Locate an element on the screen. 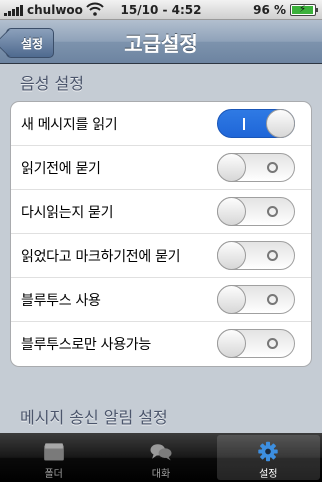 This screenshot has height=482, width=322. setting-label: 다시읽는지 묻기 is located at coordinates (67, 212).